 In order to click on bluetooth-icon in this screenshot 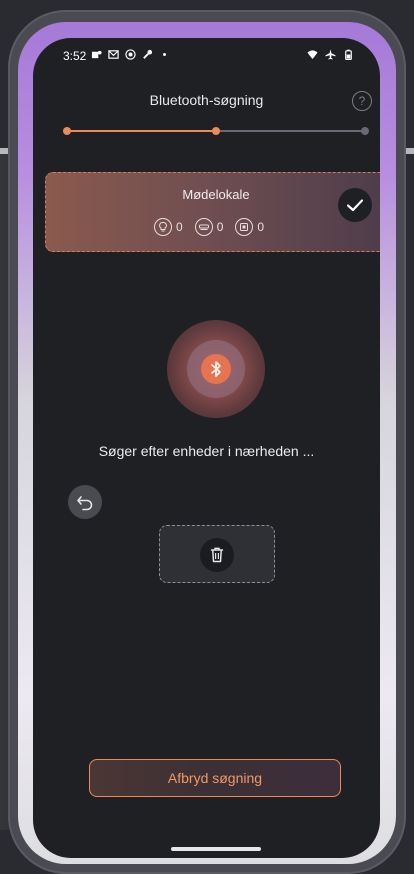, I will do `click(216, 369)`.